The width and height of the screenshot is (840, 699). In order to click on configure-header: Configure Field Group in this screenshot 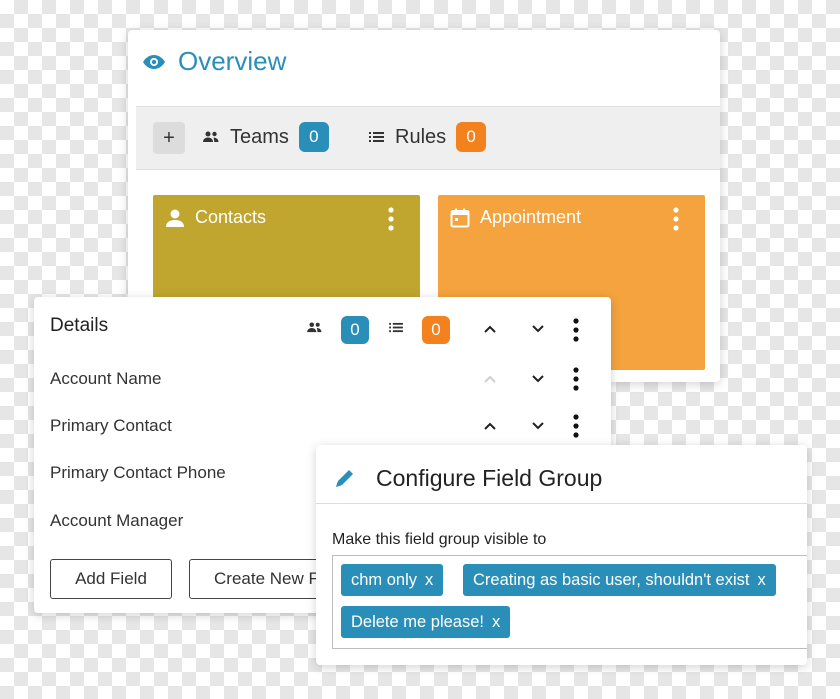, I will do `click(561, 474)`.